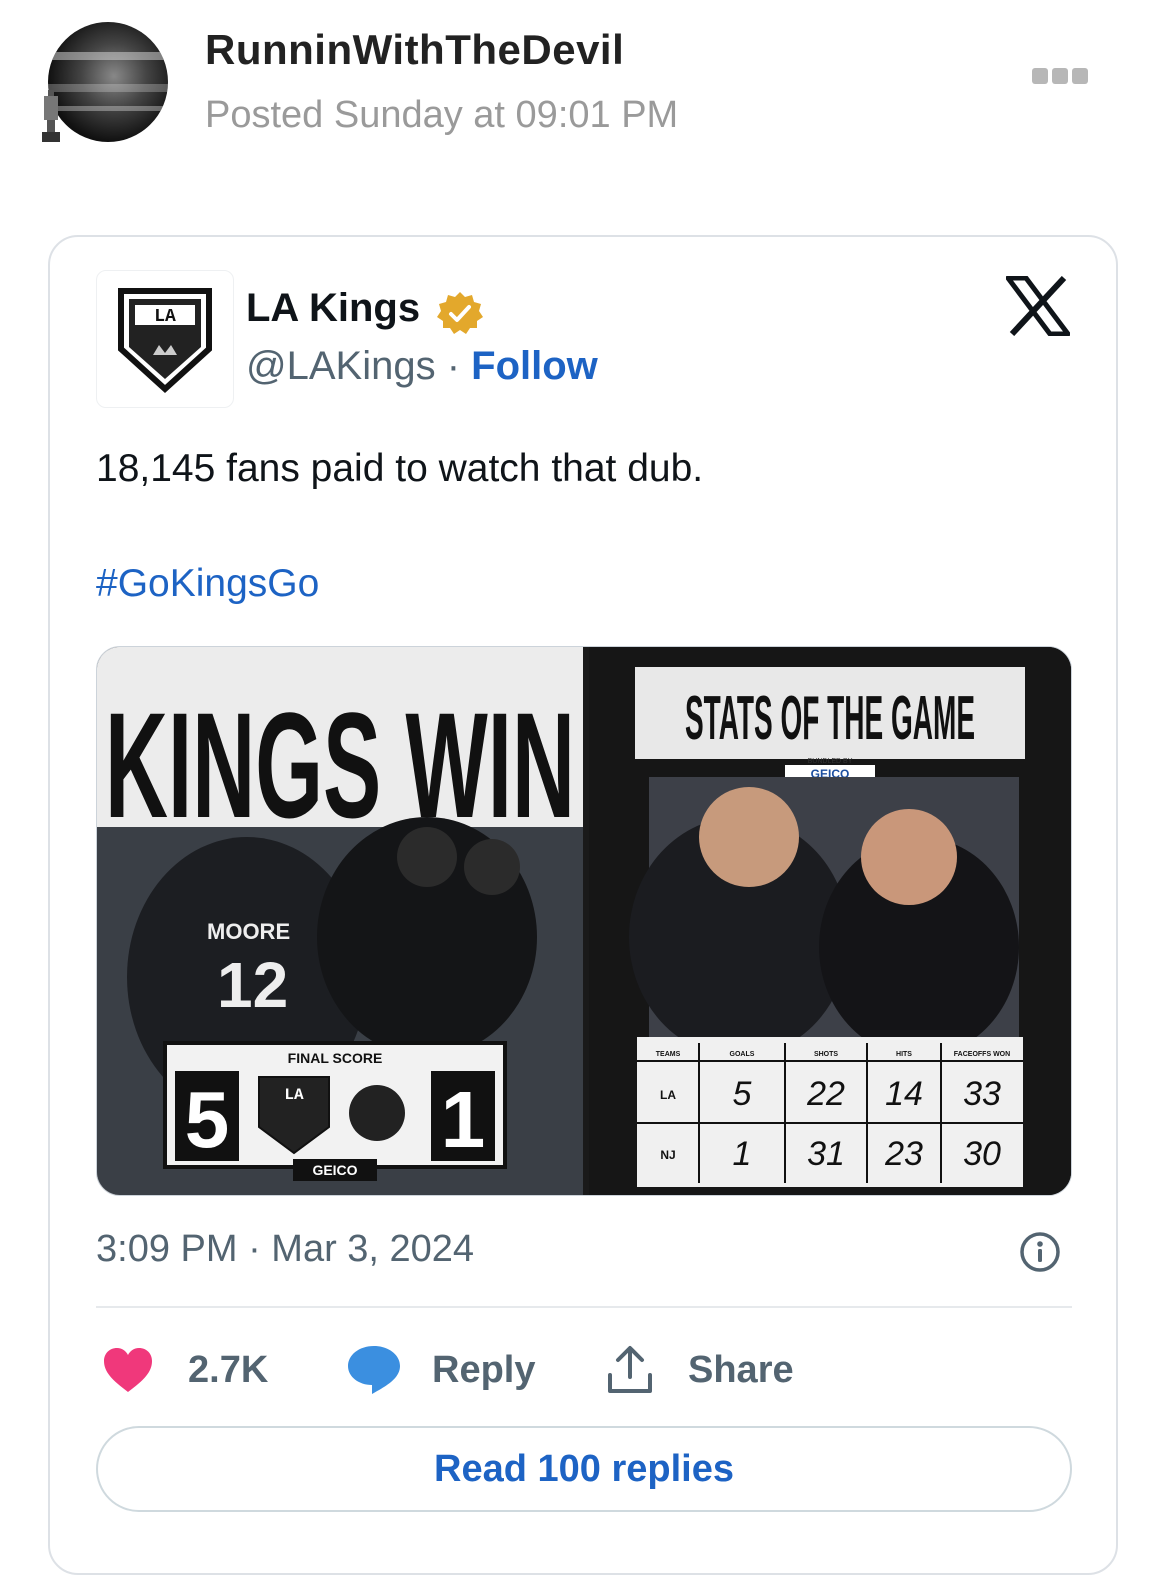 The image size is (1170, 1575). Describe the element at coordinates (534, 366) in the screenshot. I see `follow-link: Follow` at that location.